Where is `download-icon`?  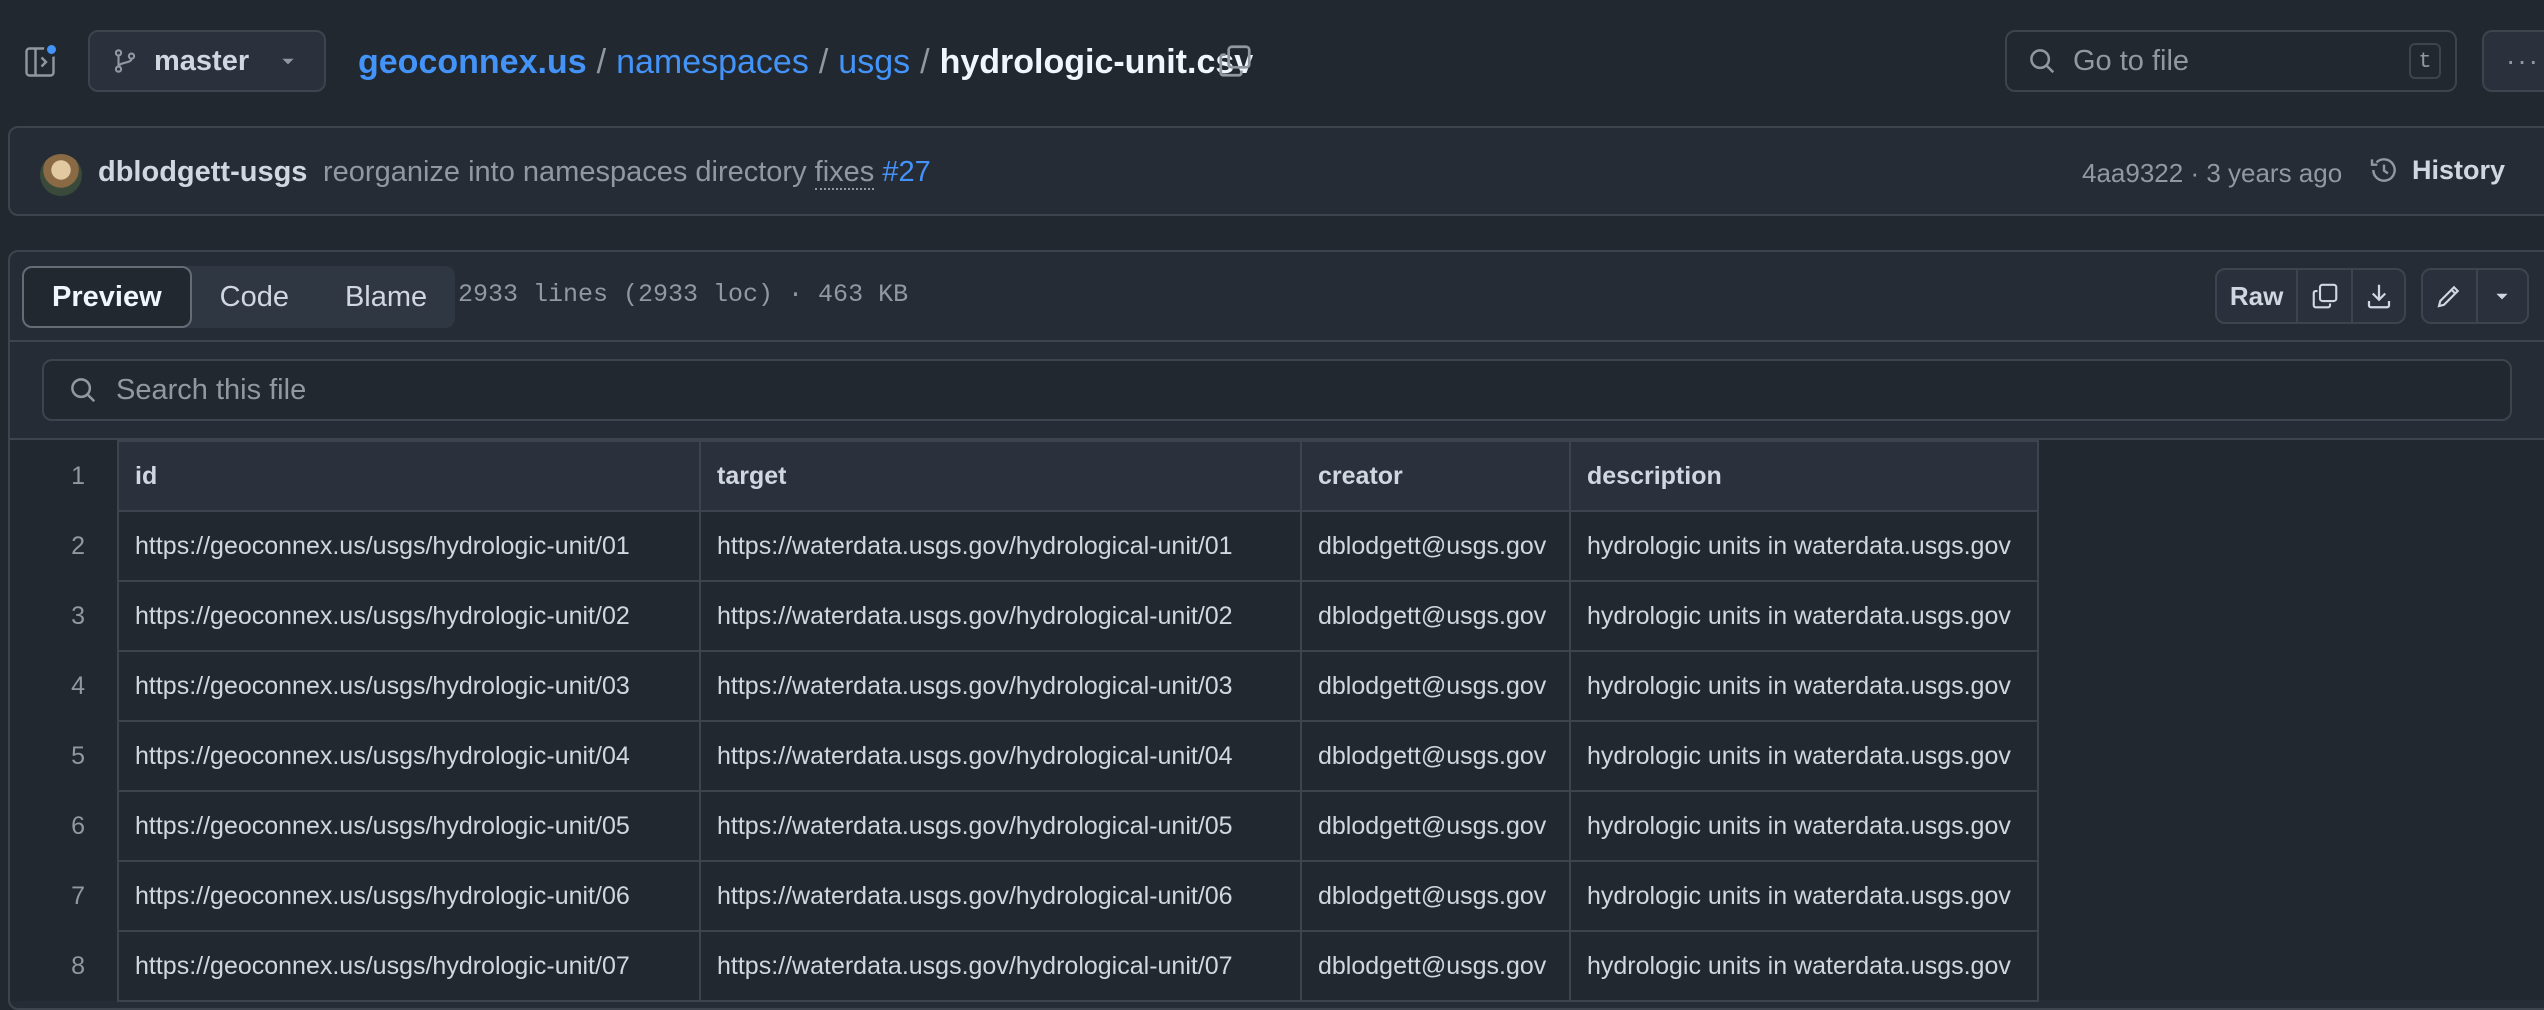
download-icon is located at coordinates (2378, 296).